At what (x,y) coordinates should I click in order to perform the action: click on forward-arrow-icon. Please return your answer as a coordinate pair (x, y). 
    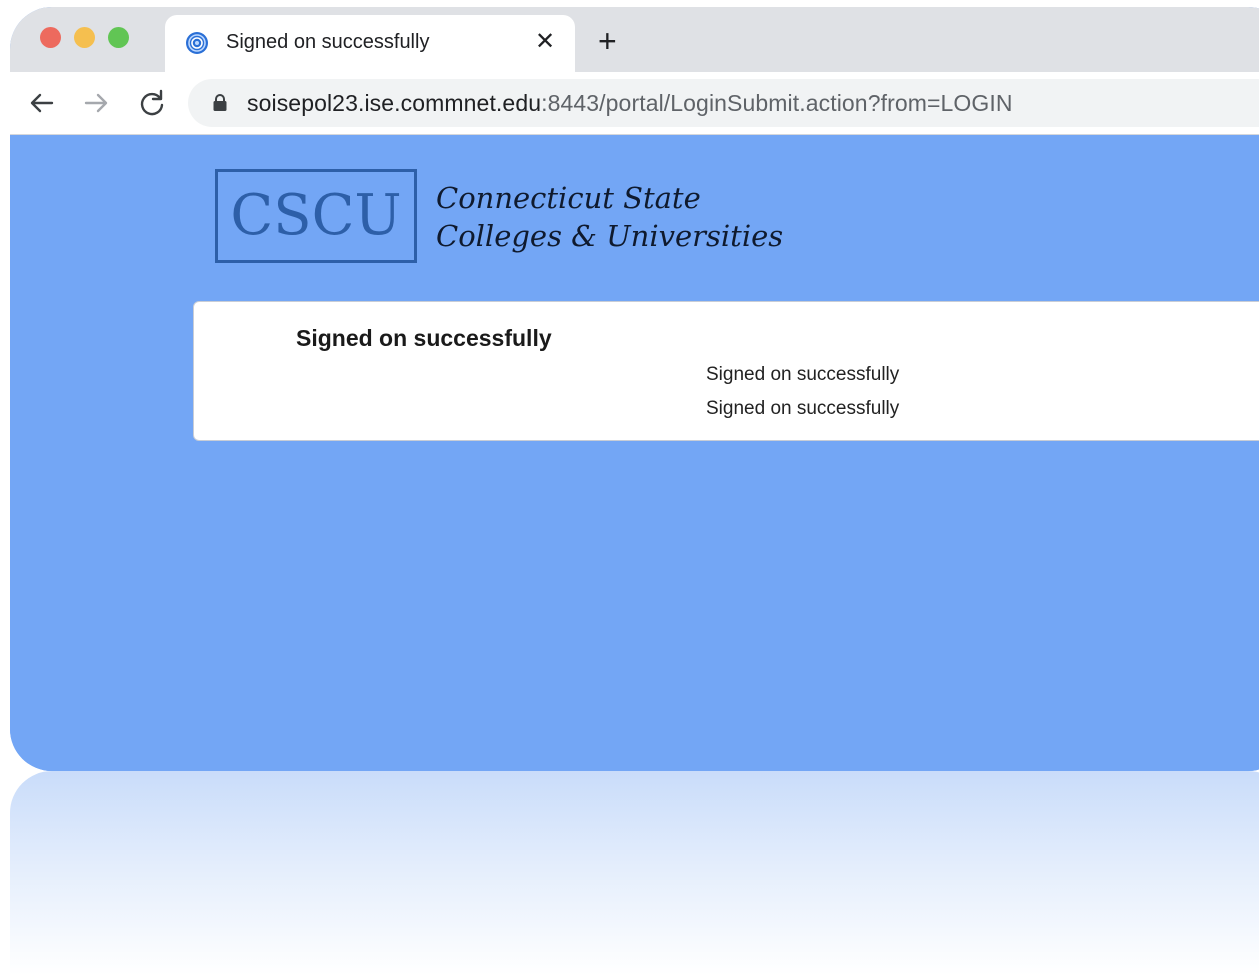
    Looking at the image, I should click on (96, 103).